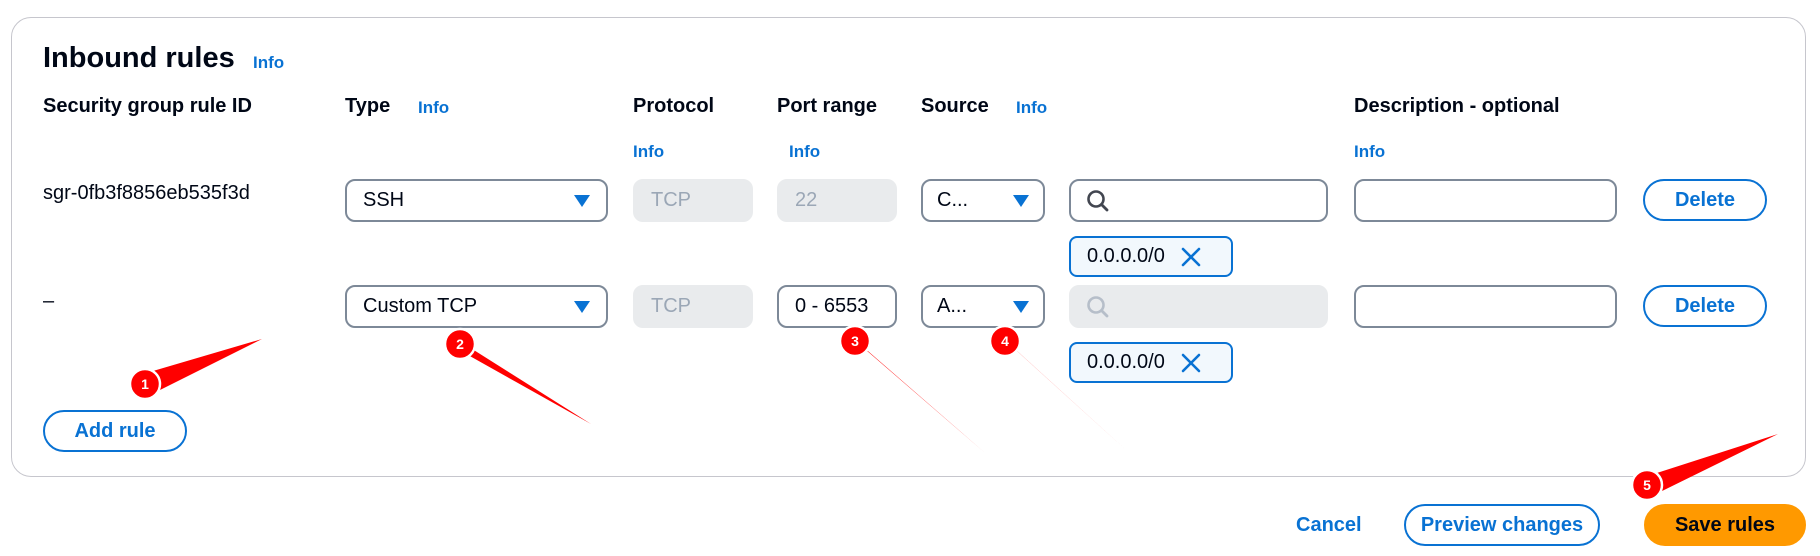 This screenshot has width=1820, height=556. Describe the element at coordinates (1329, 525) in the screenshot. I see `cancel-button: Cancel` at that location.